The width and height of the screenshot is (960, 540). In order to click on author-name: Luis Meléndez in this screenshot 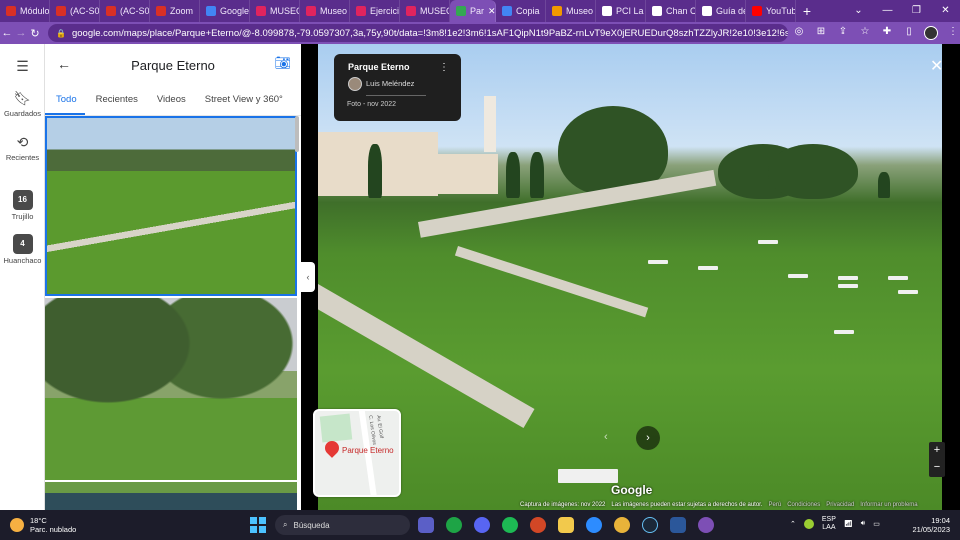, I will do `click(390, 83)`.